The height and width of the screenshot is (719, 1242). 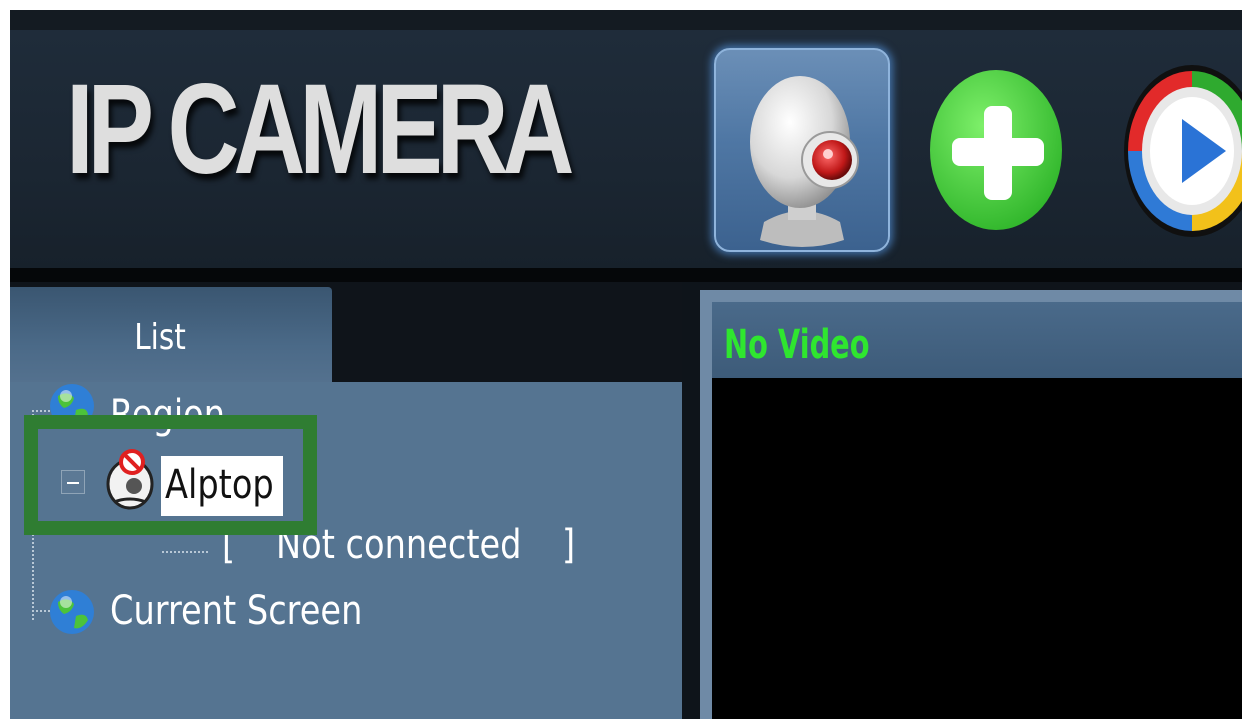 What do you see at coordinates (1183, 151) in the screenshot?
I see `play-icon` at bounding box center [1183, 151].